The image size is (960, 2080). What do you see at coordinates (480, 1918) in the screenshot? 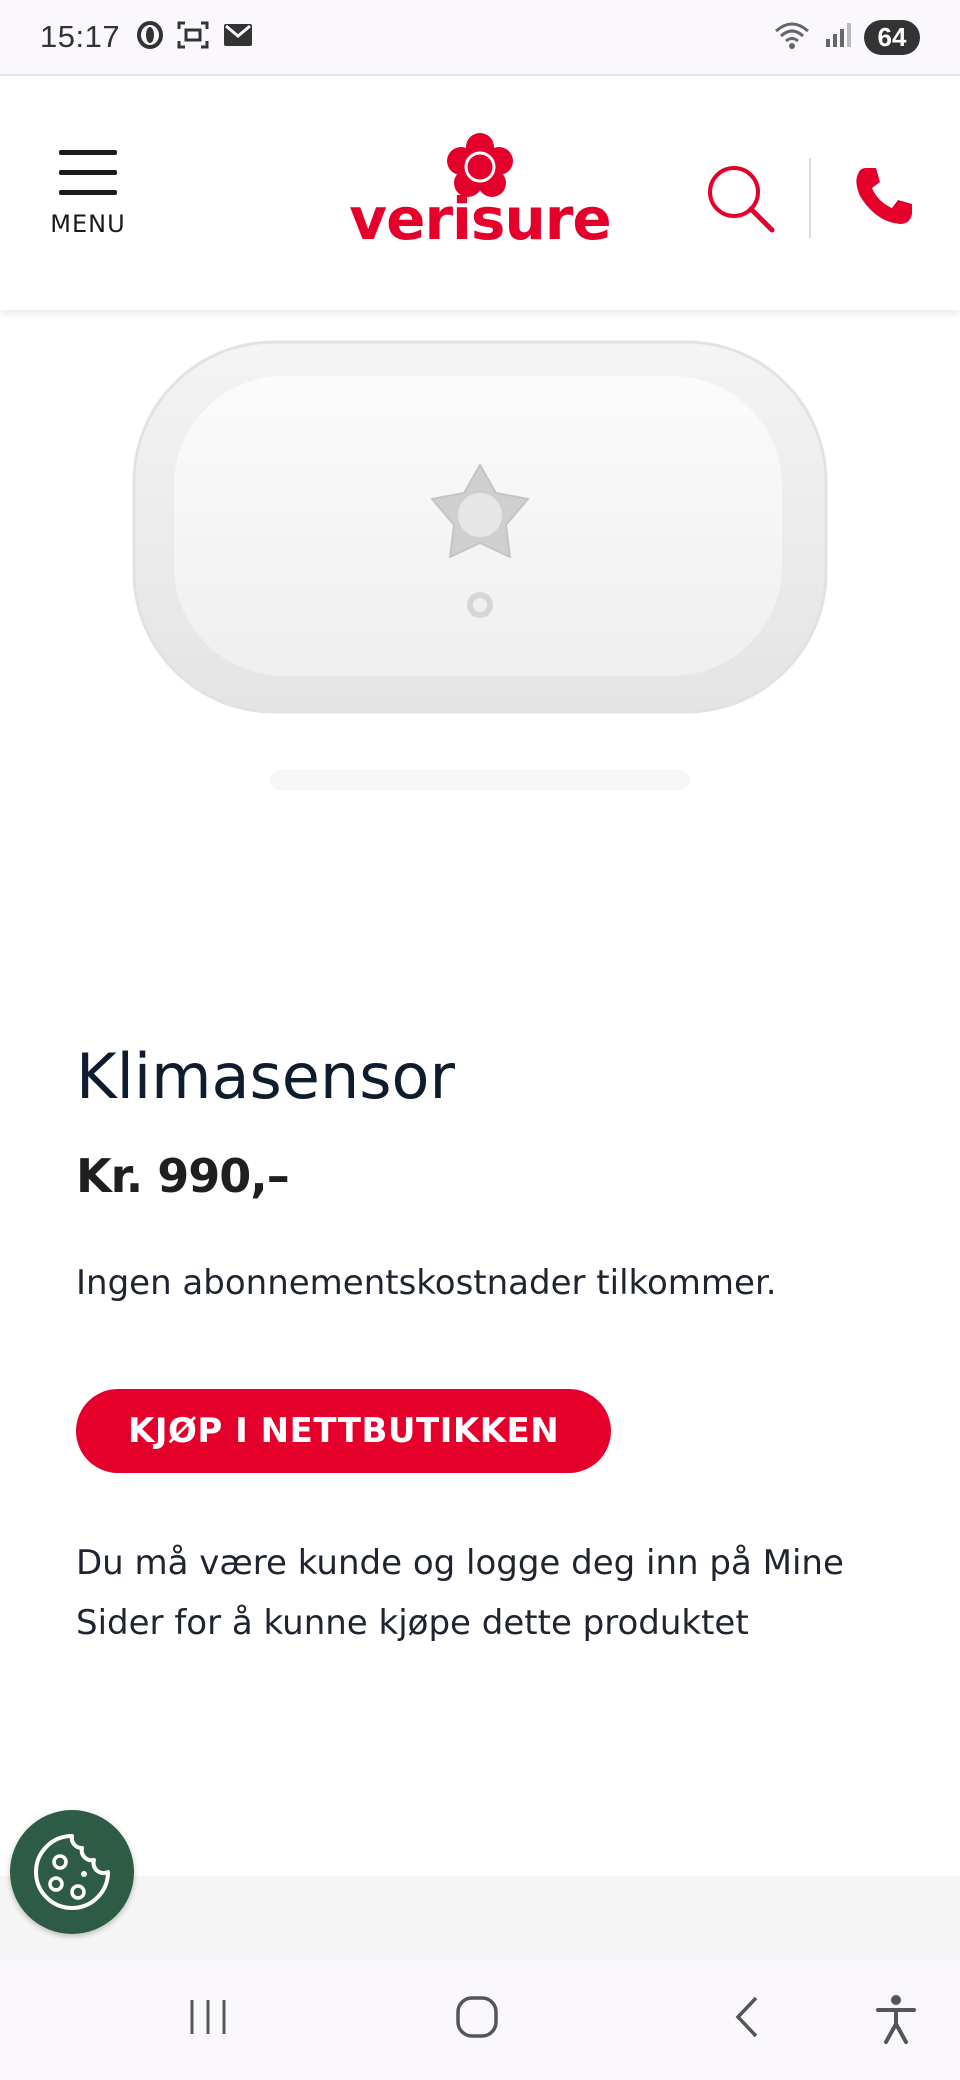
I see `footer-section` at bounding box center [480, 1918].